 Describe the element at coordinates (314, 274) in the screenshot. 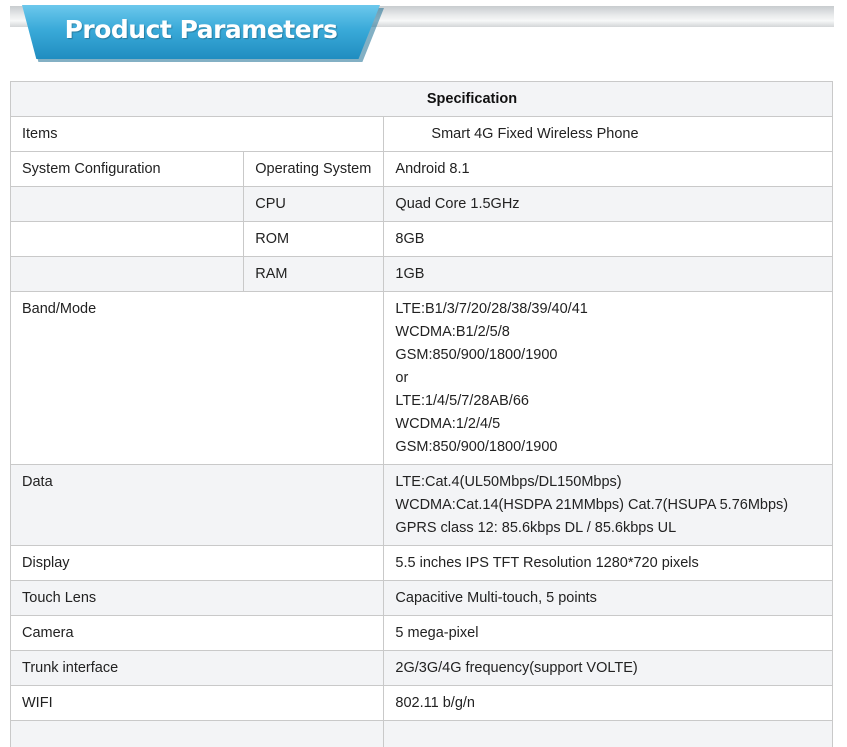

I see `row-key-ram: RAM` at that location.